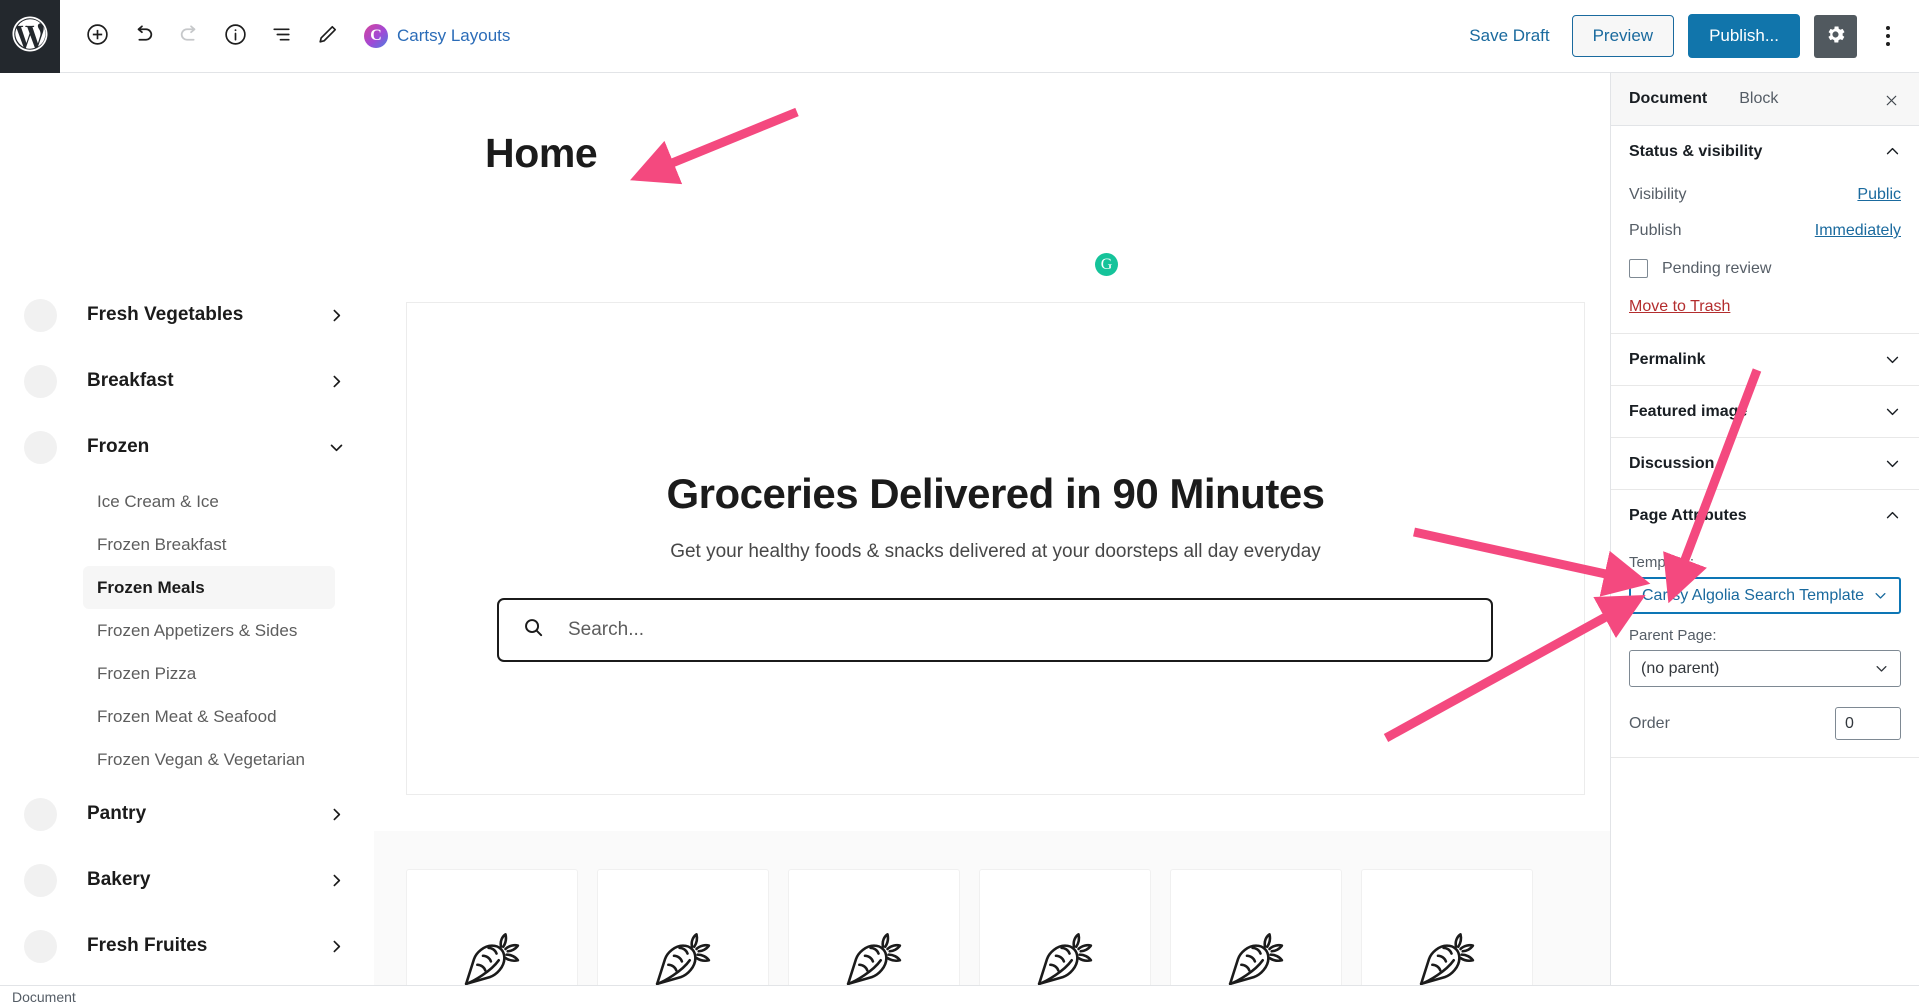  I want to click on toolbar-icon-group: C Cartsy Layouts, so click(285, 36).